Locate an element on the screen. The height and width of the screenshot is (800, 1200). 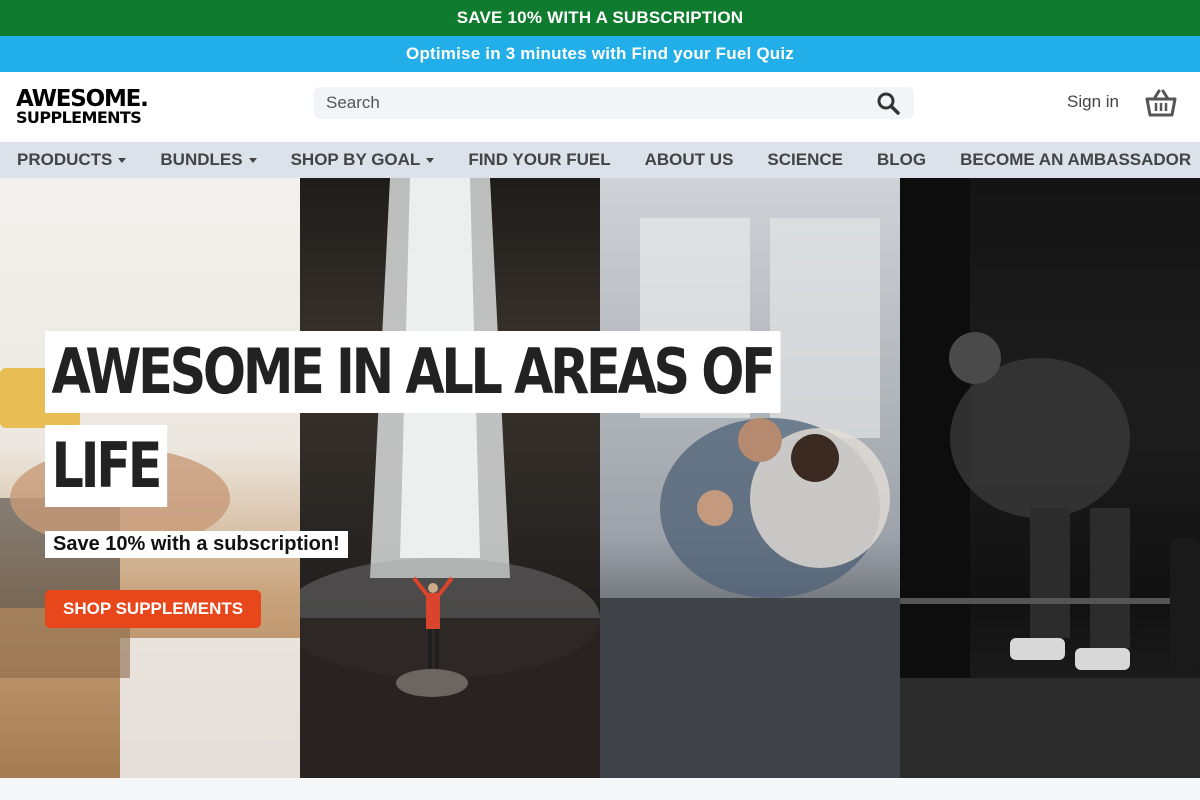
site-header: AWESOME. SUPPLEMENTS Sign in is located at coordinates (600, 107).